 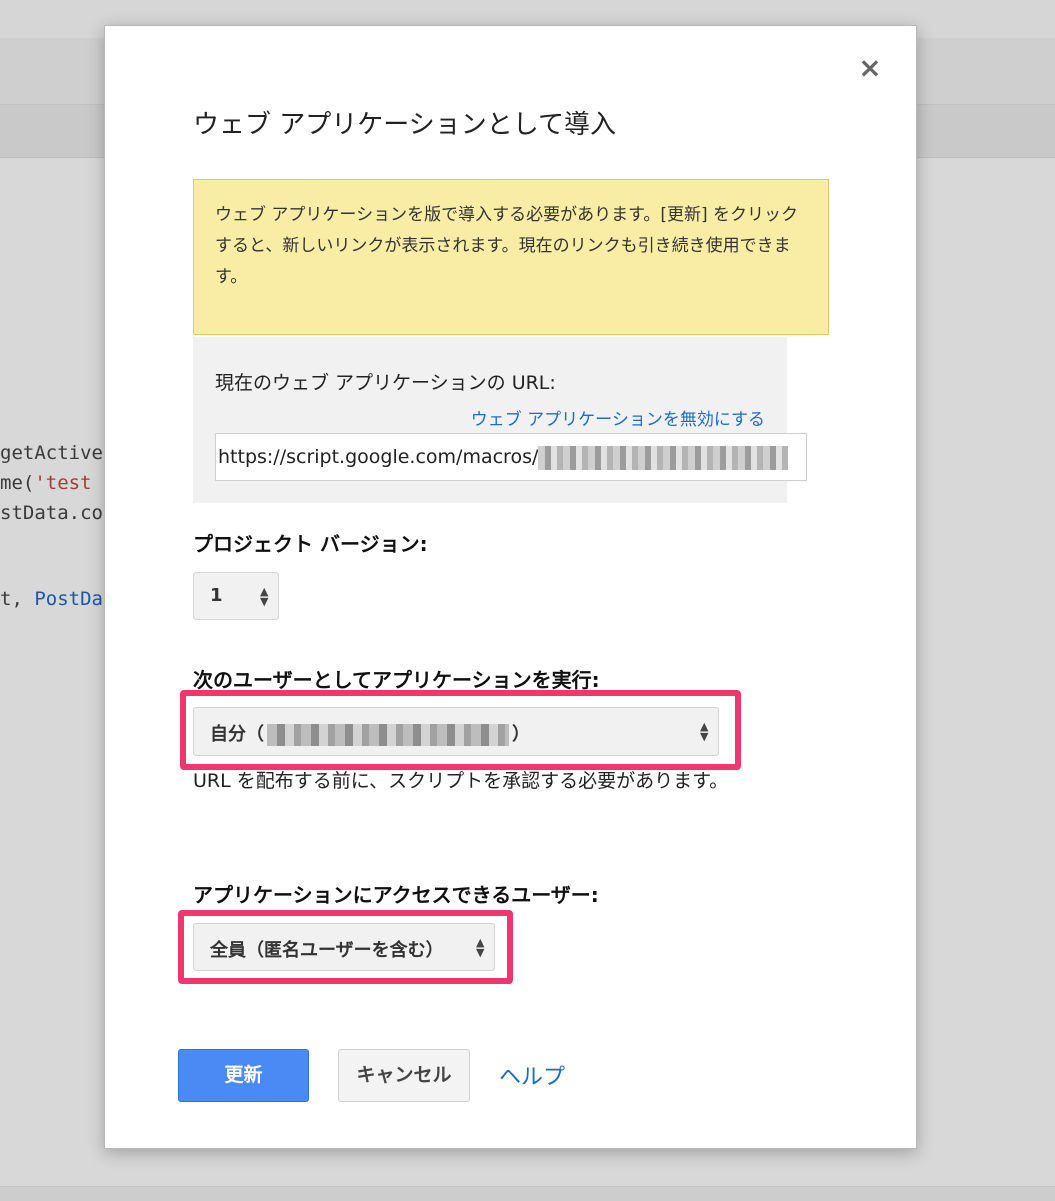 What do you see at coordinates (663, 457) in the screenshot?
I see `redacted-url-part` at bounding box center [663, 457].